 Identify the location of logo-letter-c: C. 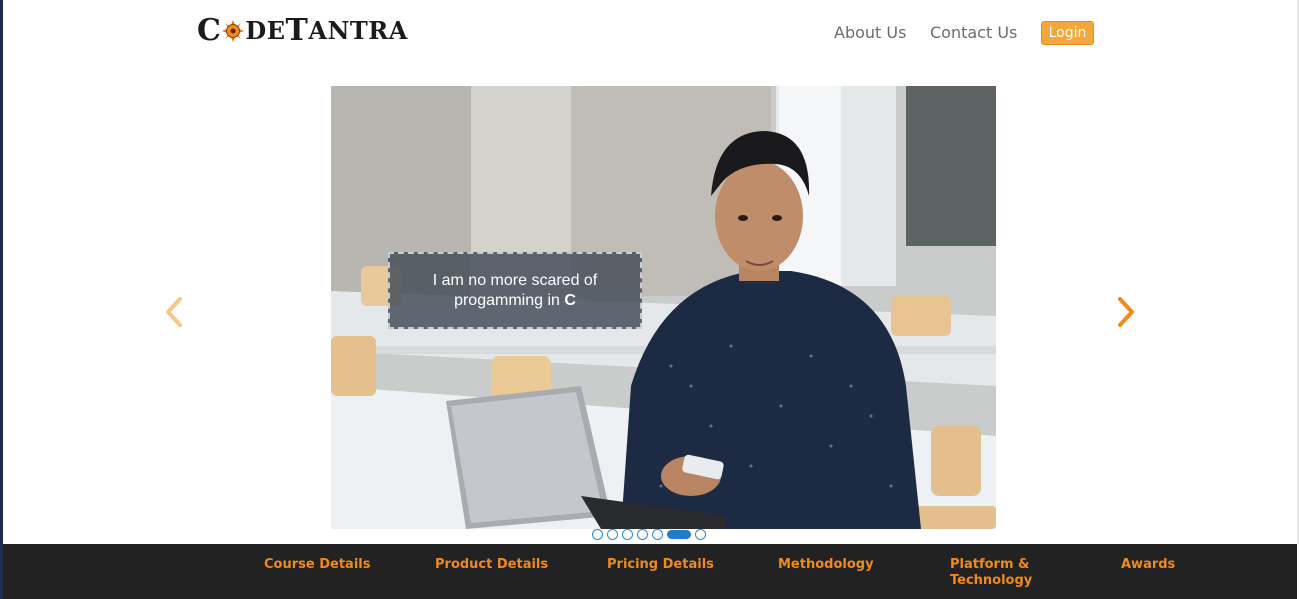
(209, 30).